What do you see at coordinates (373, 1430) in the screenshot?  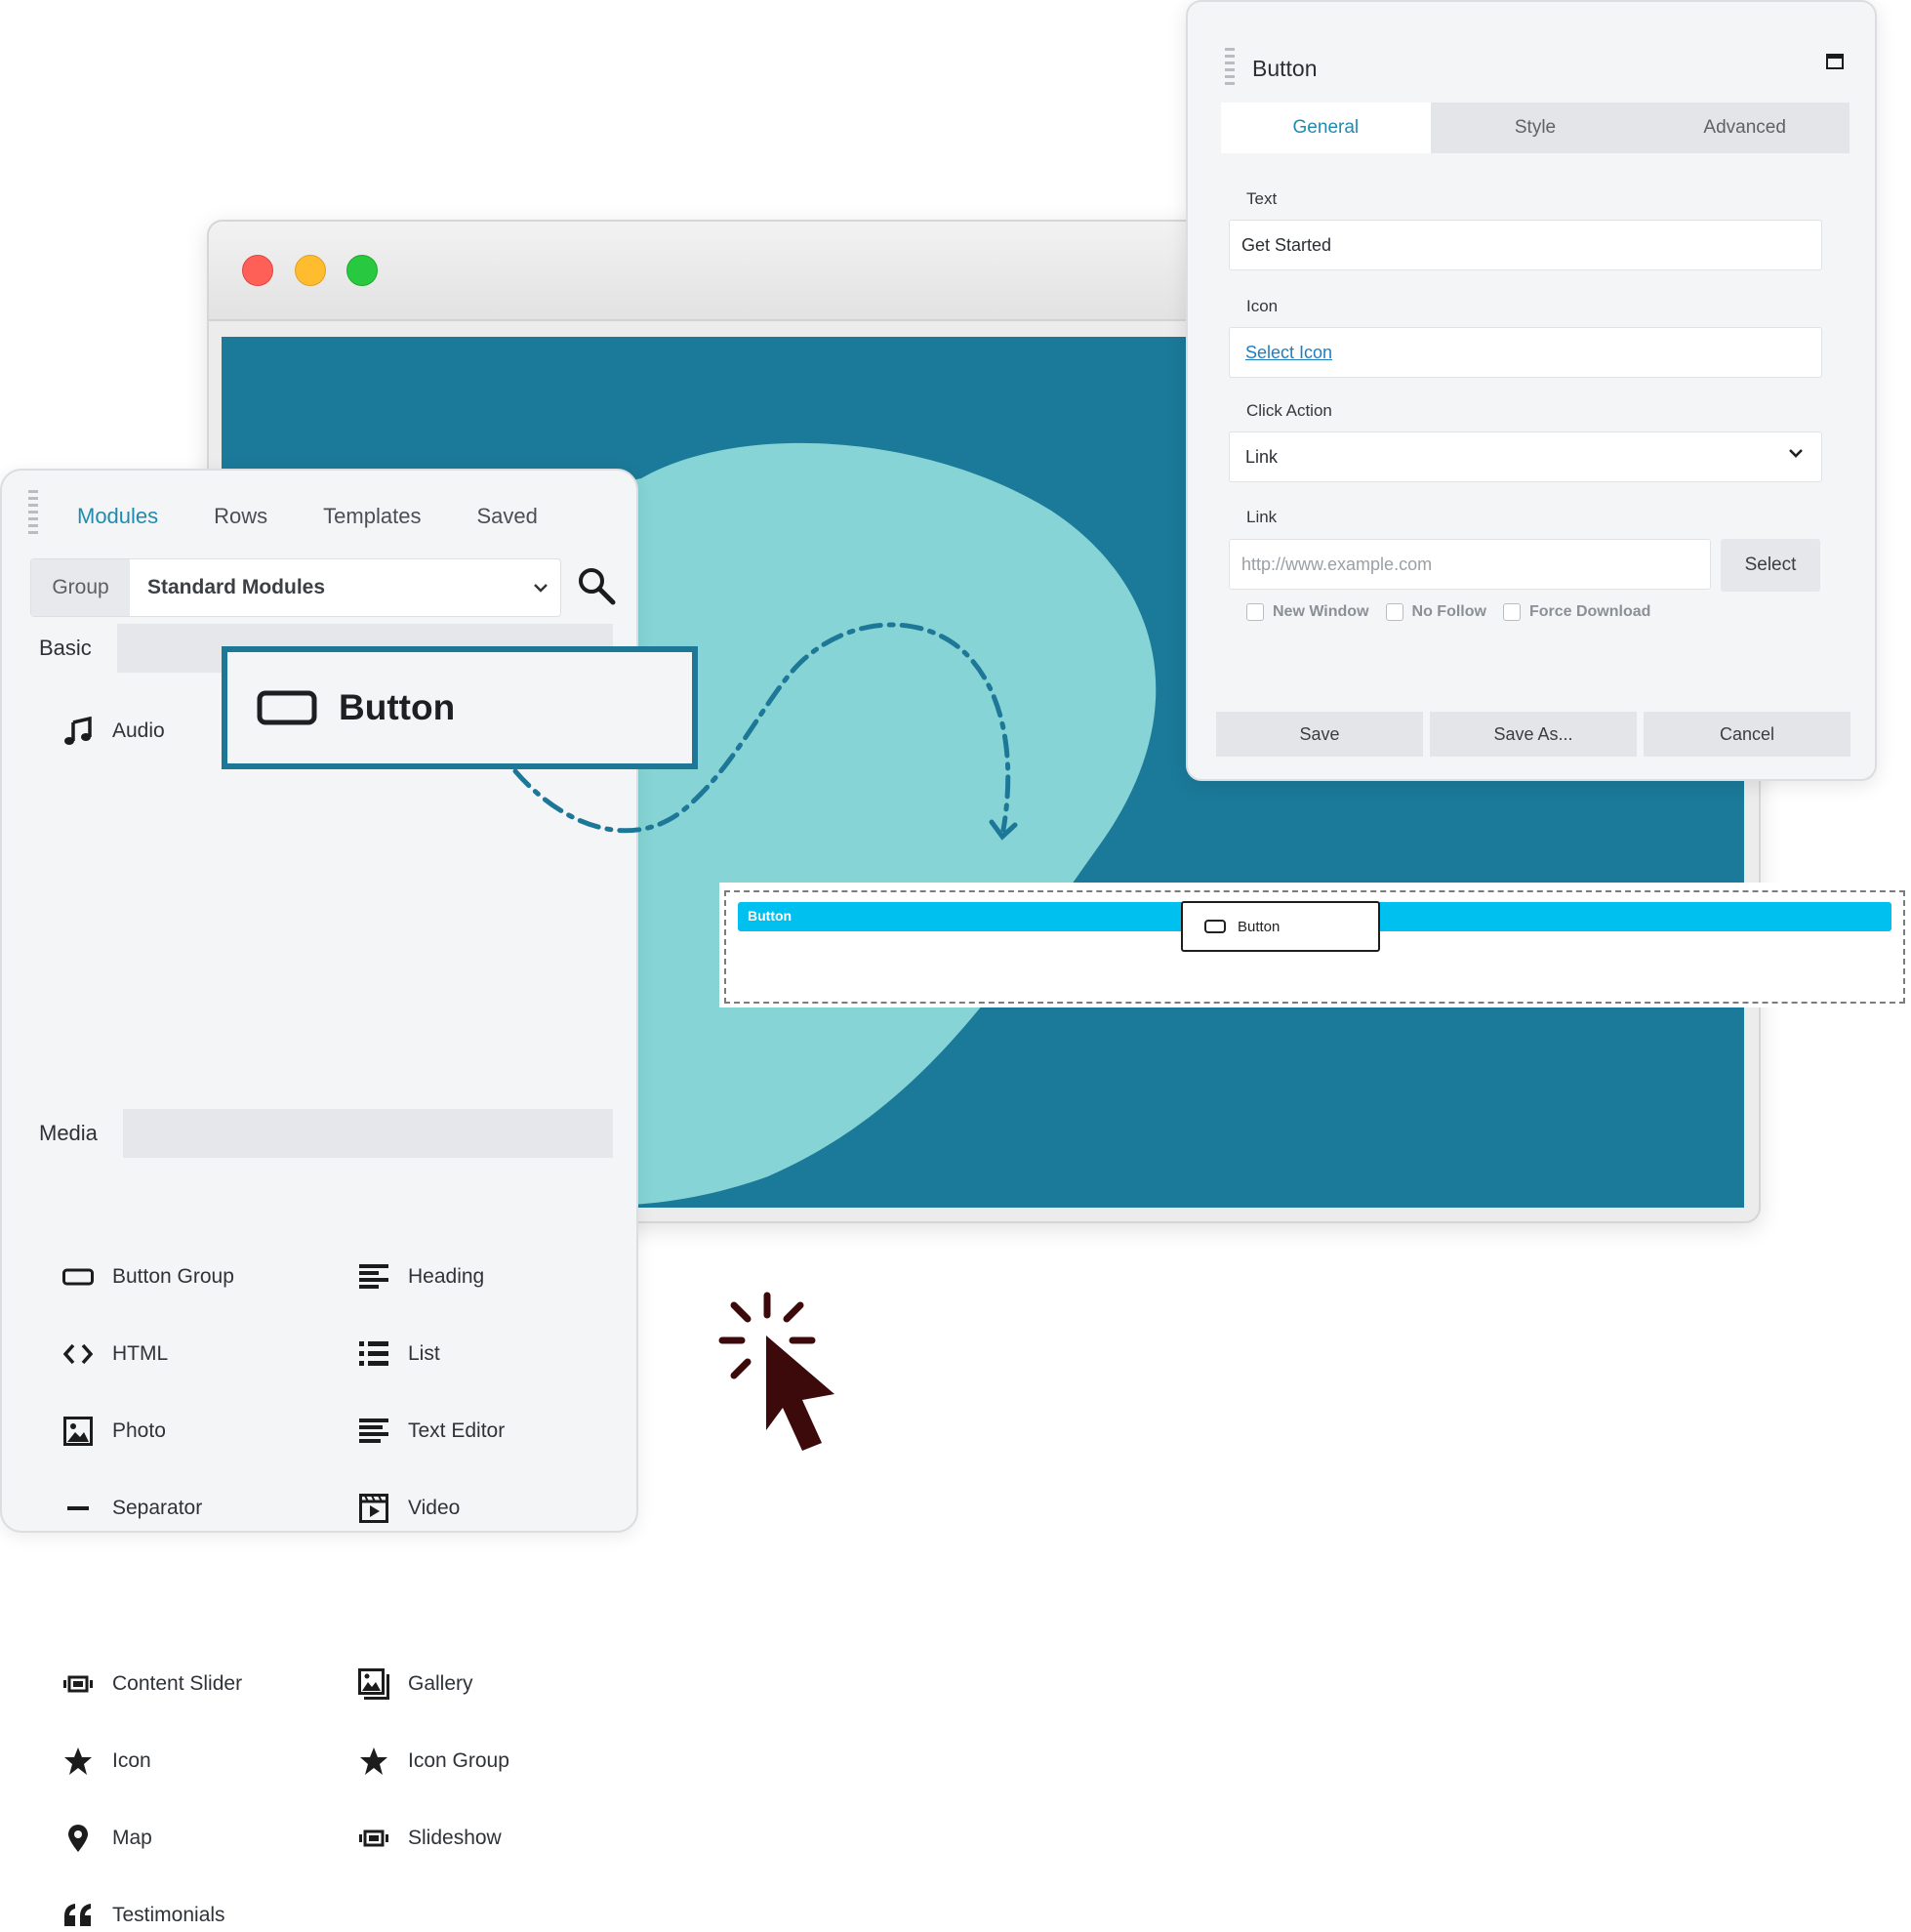 I see `text-editor-icon` at bounding box center [373, 1430].